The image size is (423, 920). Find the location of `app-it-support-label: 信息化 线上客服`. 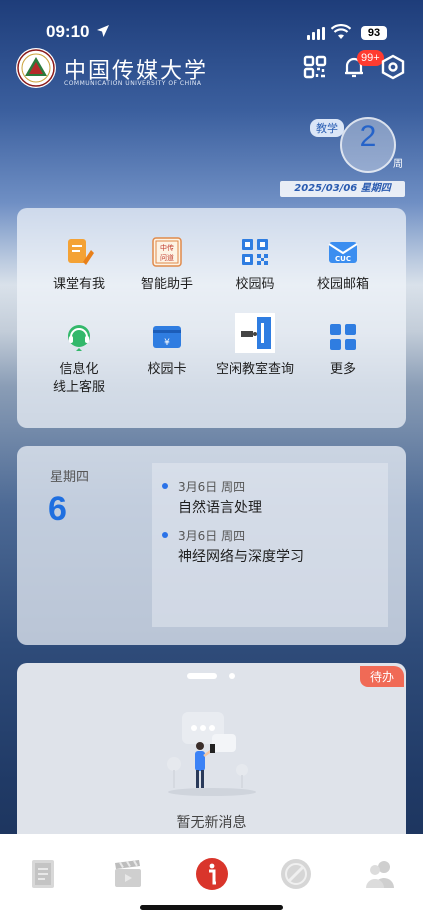

app-it-support-label: 信息化 线上客服 is located at coordinates (78, 378).